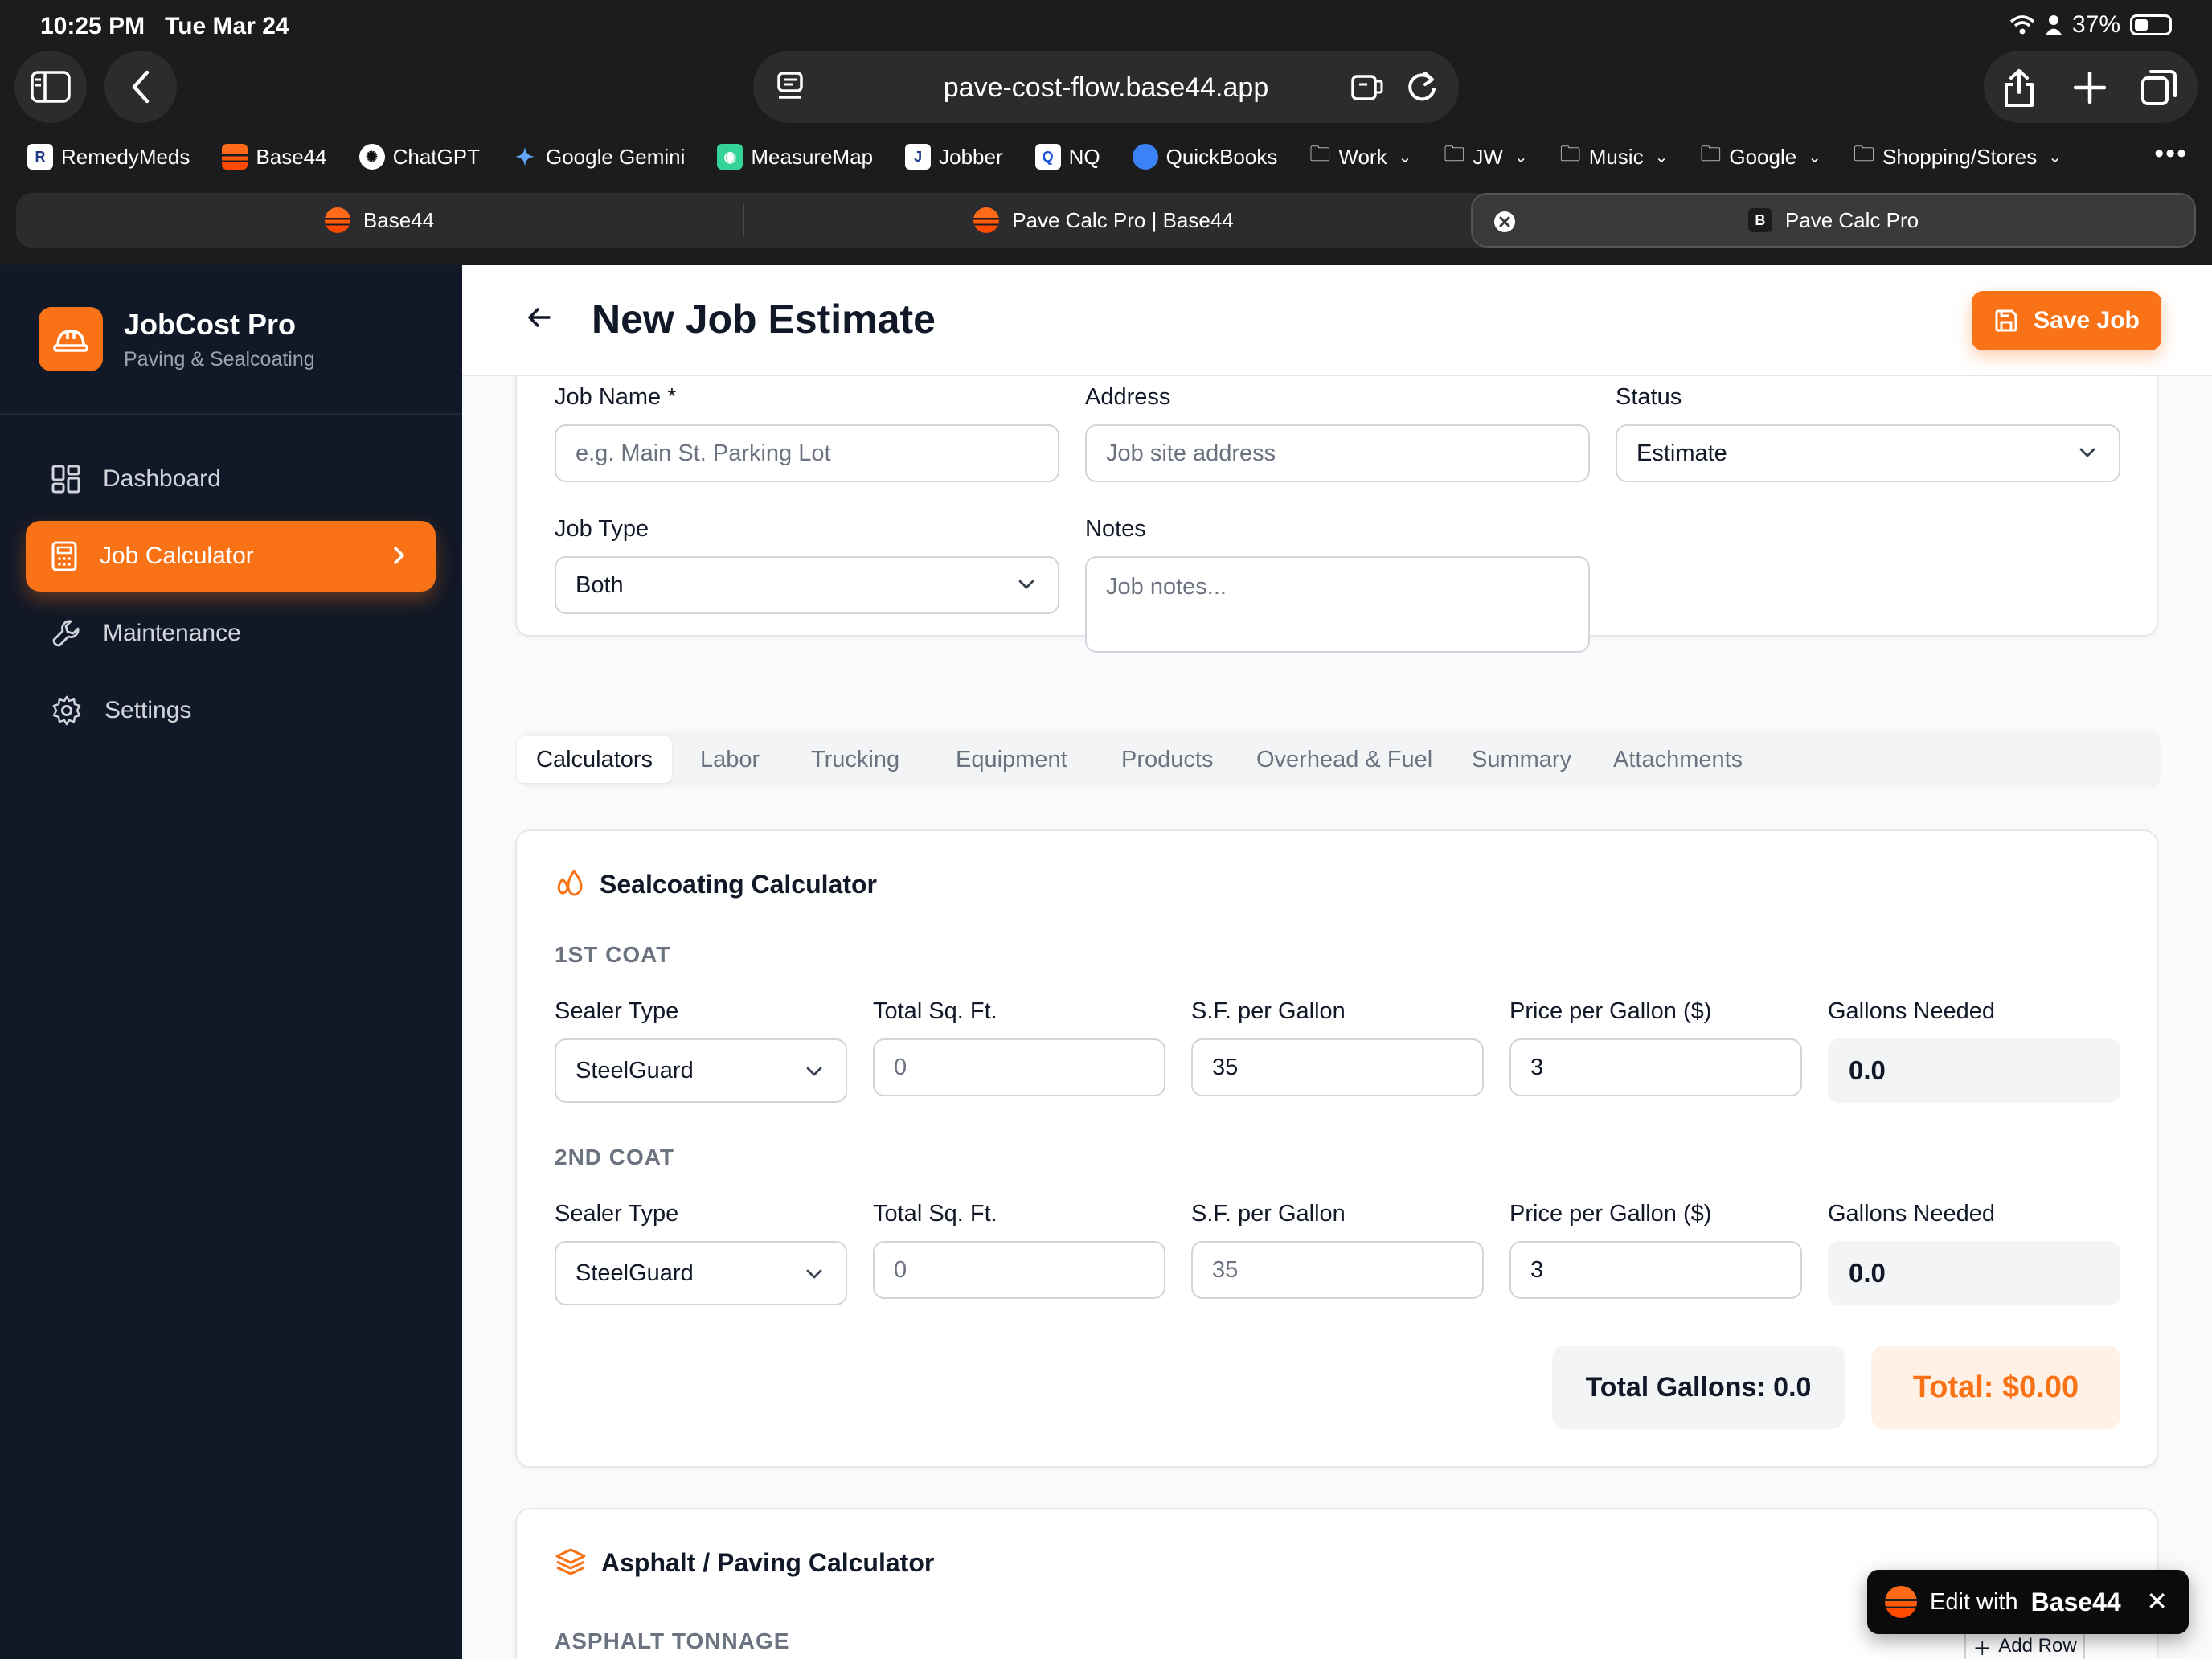  What do you see at coordinates (1344, 759) in the screenshot?
I see `tab-overhead-fuel: Overhead & Fuel` at bounding box center [1344, 759].